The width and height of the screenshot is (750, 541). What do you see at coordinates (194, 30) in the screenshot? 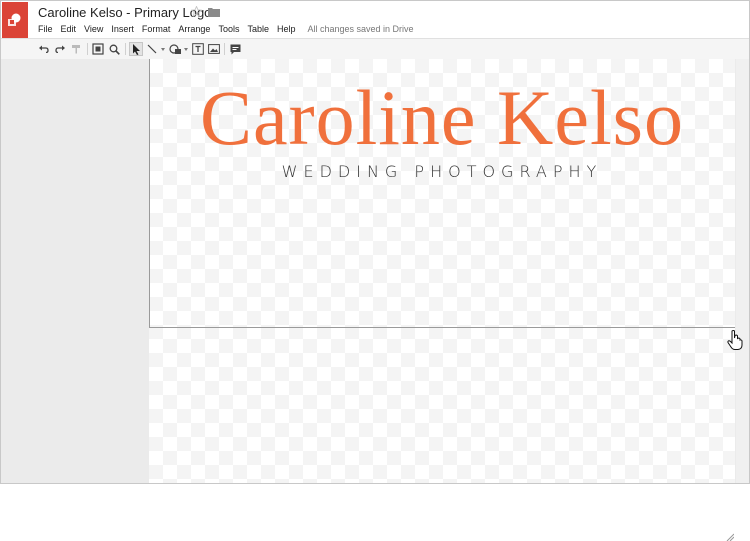
I see `menu-arrange: Arrange` at bounding box center [194, 30].